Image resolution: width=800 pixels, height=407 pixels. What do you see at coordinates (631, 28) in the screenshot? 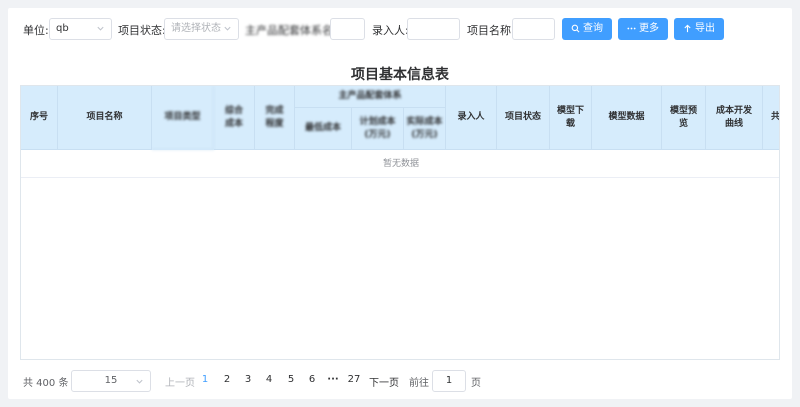
I see `more-icon` at bounding box center [631, 28].